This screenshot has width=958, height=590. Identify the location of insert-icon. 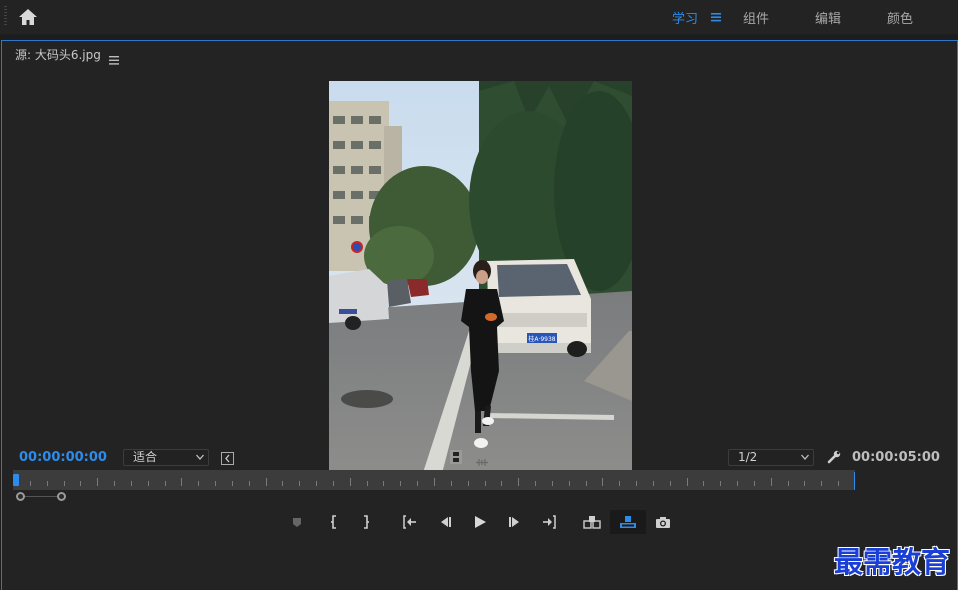
(592, 522).